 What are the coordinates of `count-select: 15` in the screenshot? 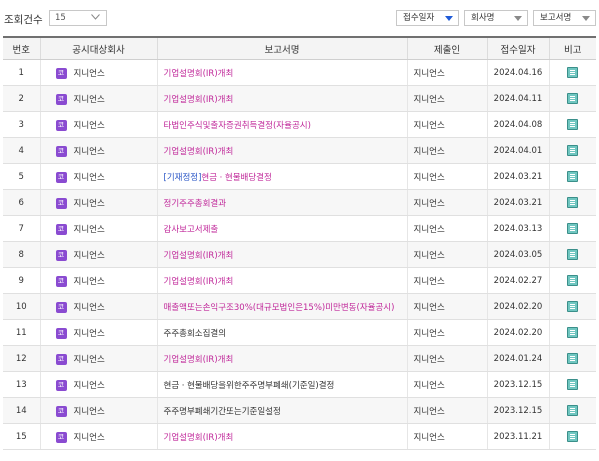 It's located at (78, 18).